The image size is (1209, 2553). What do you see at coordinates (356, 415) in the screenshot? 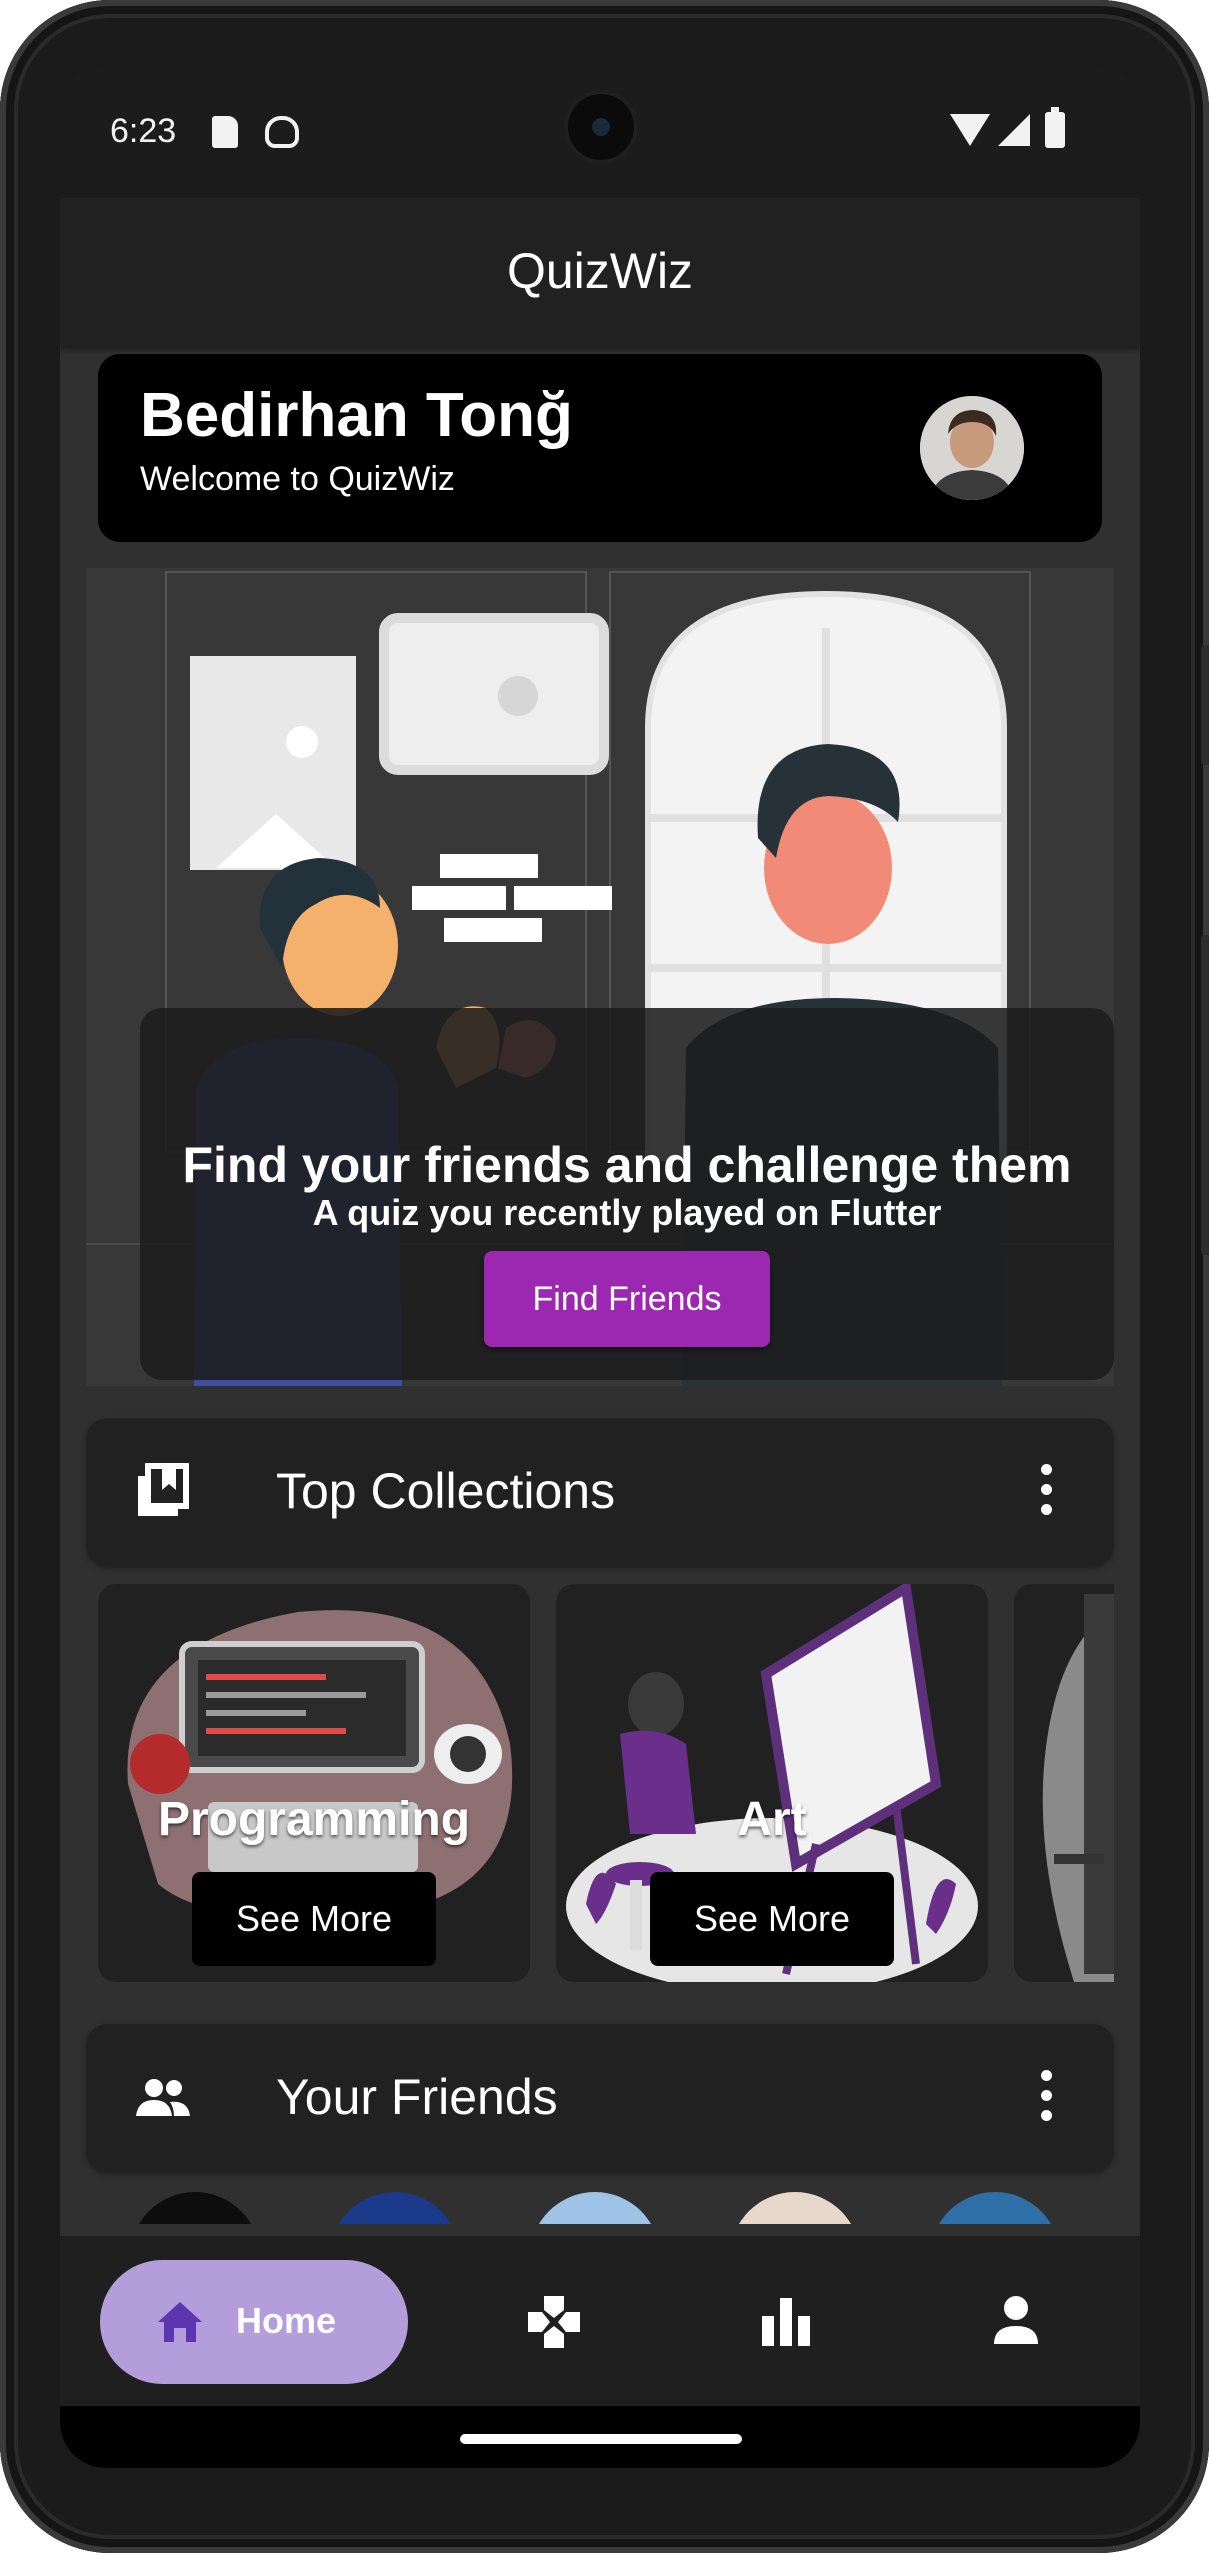
I see `user-name: Bedirhan Tonğ` at bounding box center [356, 415].